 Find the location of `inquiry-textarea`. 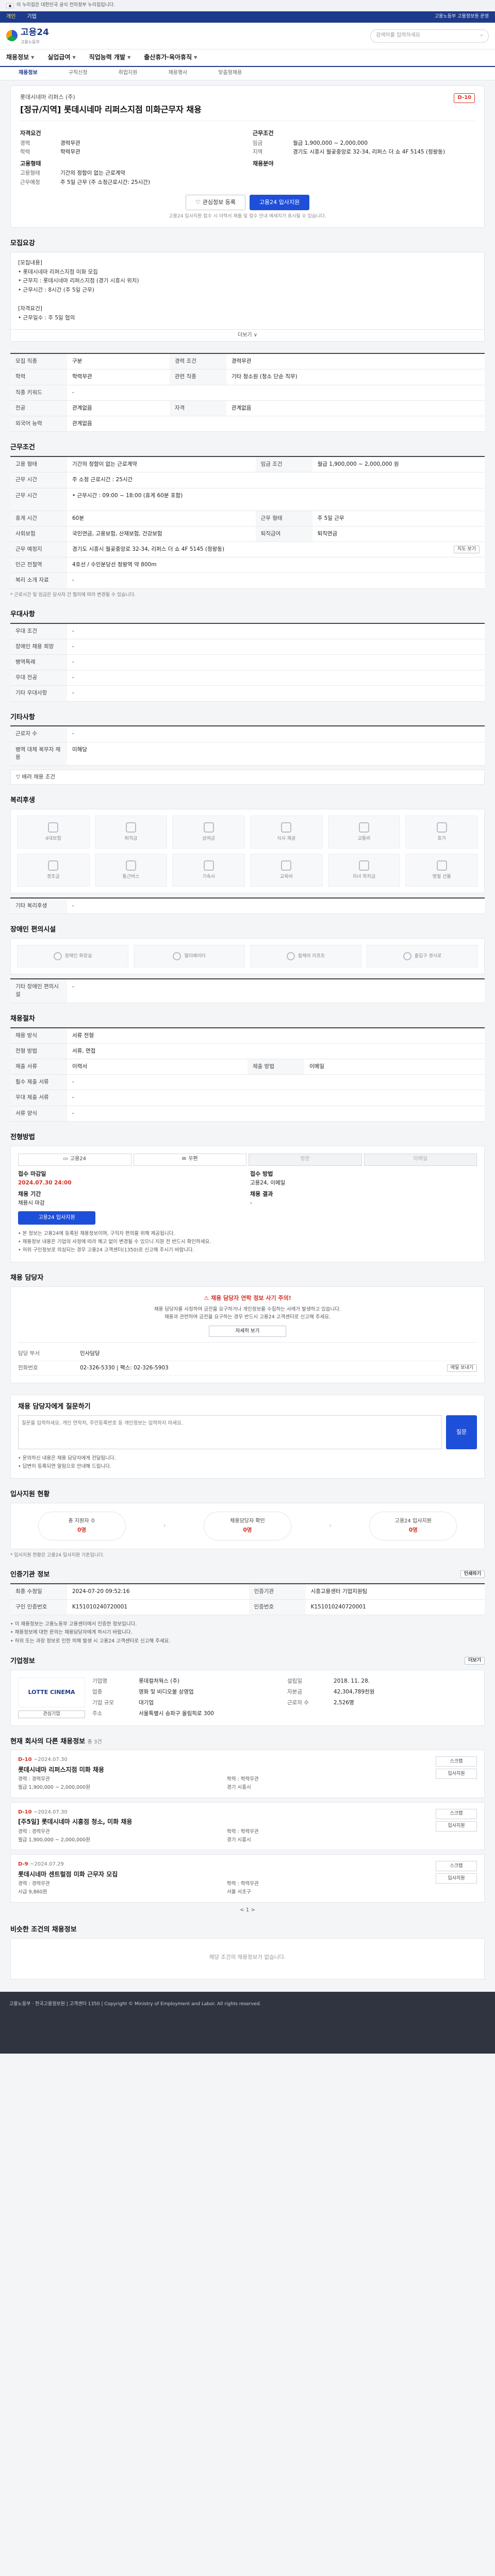

inquiry-textarea is located at coordinates (230, 1432).